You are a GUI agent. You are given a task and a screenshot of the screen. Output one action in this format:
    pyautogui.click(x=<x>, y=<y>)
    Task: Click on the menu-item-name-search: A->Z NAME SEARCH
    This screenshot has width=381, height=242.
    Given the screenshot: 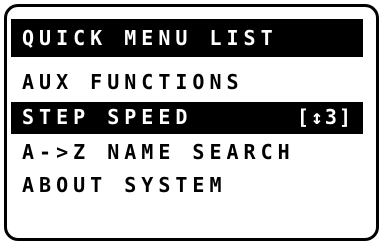 What is the action you would take?
    pyautogui.click(x=187, y=153)
    